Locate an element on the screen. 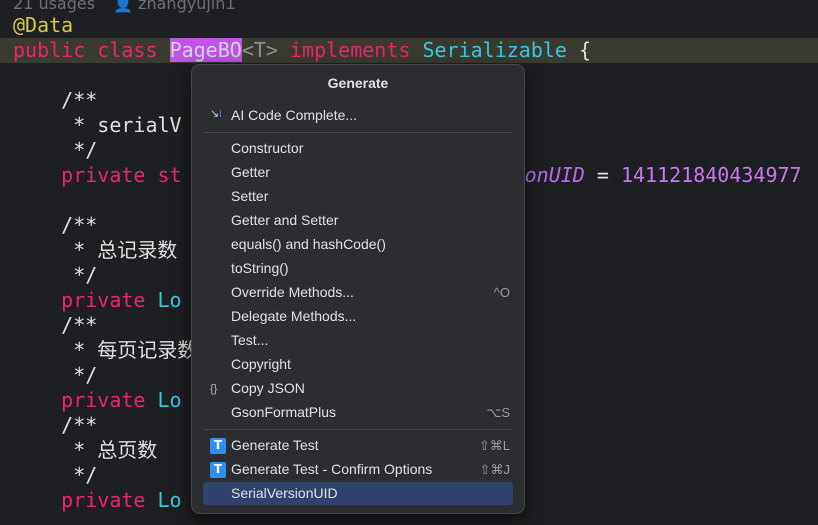 The height and width of the screenshot is (525, 818). menu-item-label: Getter and Setter is located at coordinates (285, 220).